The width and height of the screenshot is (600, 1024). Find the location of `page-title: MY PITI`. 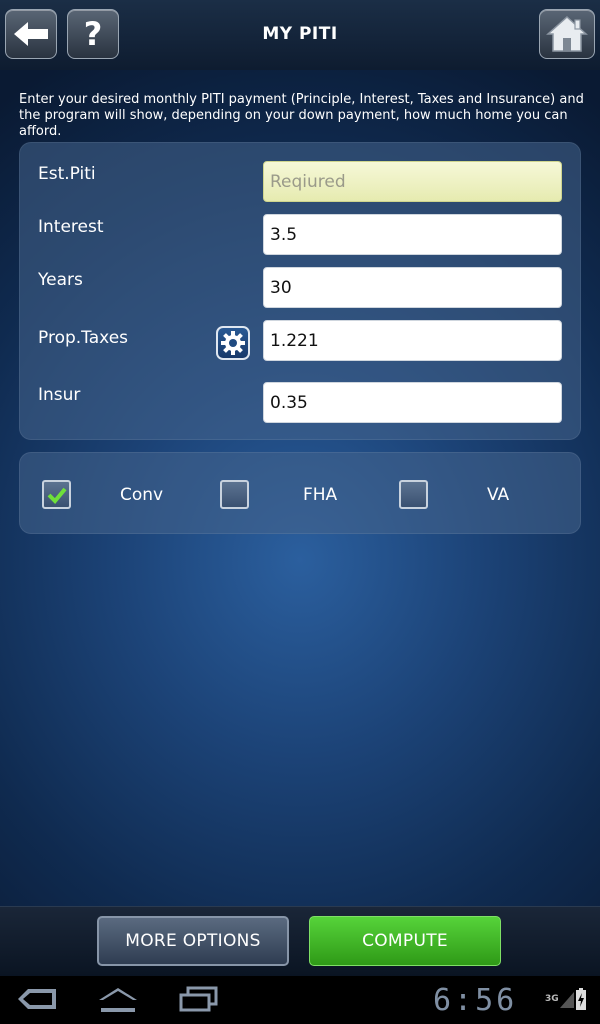

page-title: MY PITI is located at coordinates (300, 34).